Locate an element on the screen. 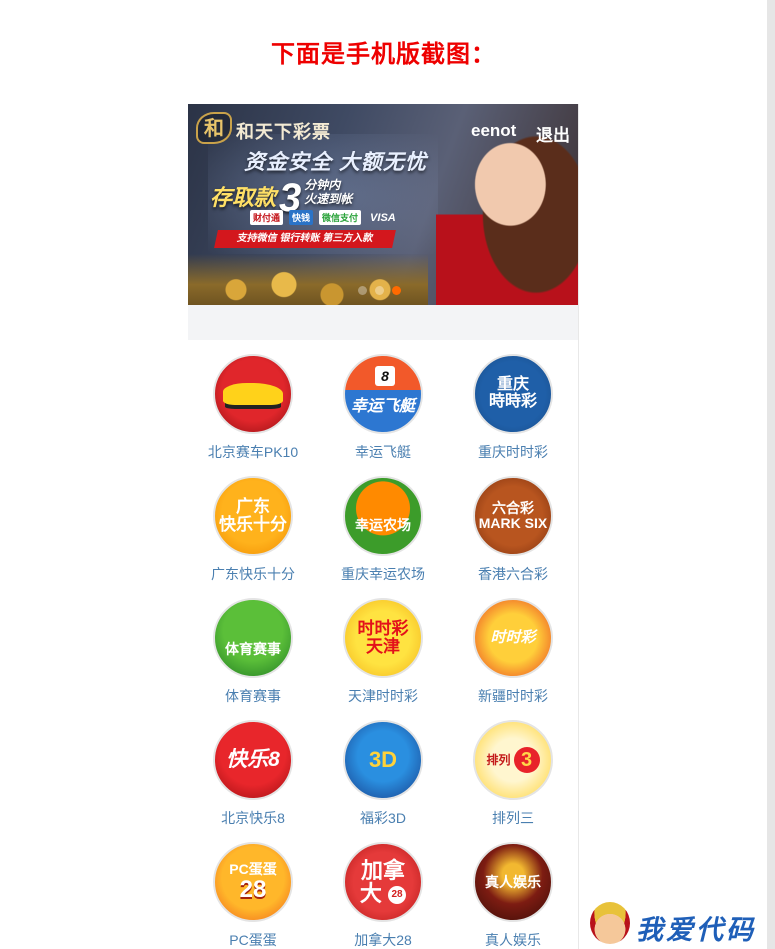 Image resolution: width=775 pixels, height=949 pixels. race-car-icon is located at coordinates (253, 394).